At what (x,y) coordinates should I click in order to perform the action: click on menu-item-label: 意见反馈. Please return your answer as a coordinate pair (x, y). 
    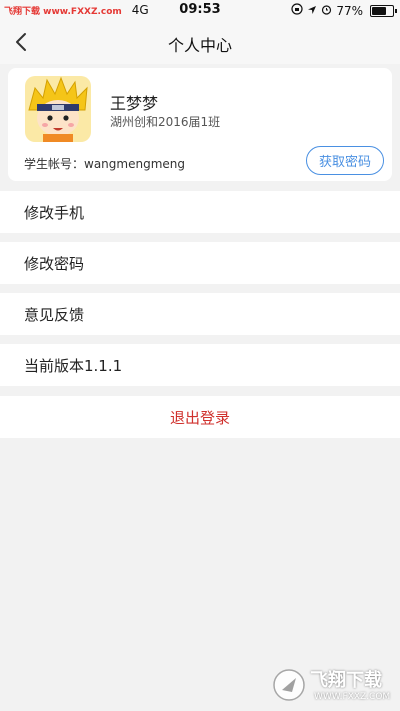
    Looking at the image, I should click on (54, 314).